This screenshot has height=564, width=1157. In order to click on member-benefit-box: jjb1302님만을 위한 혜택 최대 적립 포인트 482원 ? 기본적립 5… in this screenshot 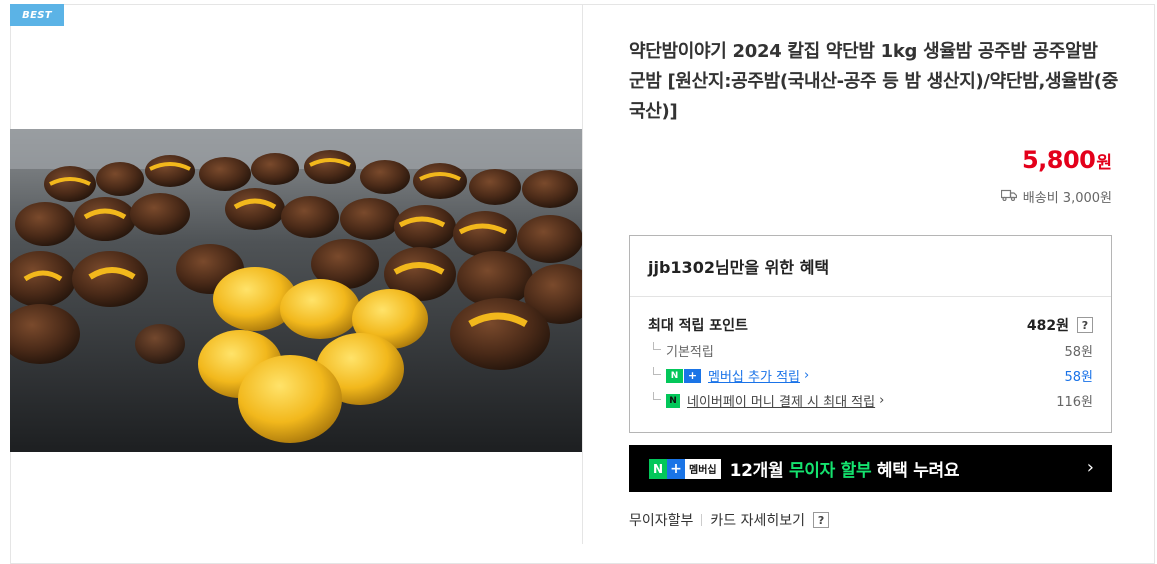, I will do `click(870, 334)`.